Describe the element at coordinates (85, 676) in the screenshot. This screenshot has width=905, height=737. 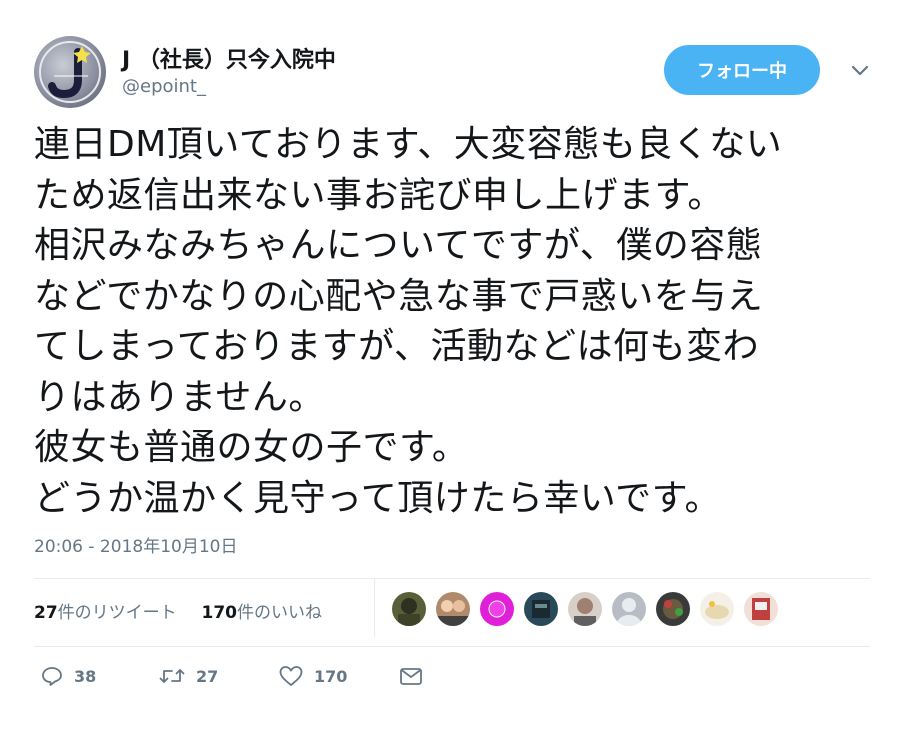
I see `reply-count: 38` at that location.